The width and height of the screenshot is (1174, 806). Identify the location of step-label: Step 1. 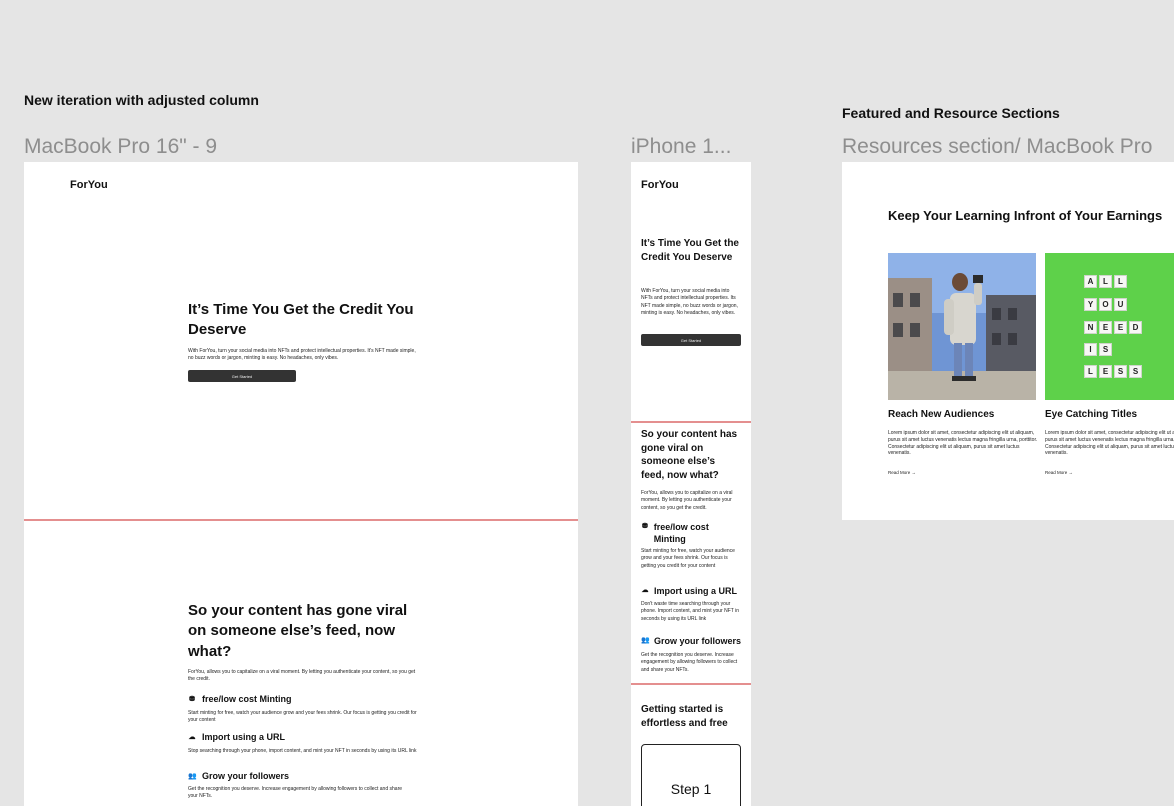
(691, 789).